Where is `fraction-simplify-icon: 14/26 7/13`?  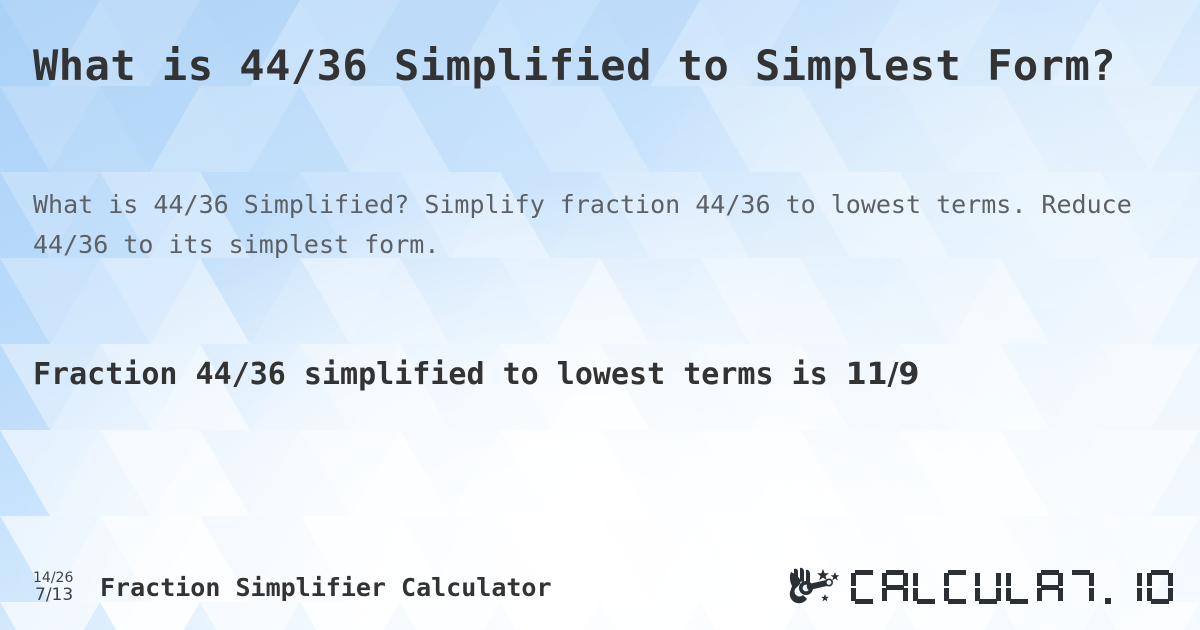 fraction-simplify-icon: 14/26 7/13 is located at coordinates (60, 587).